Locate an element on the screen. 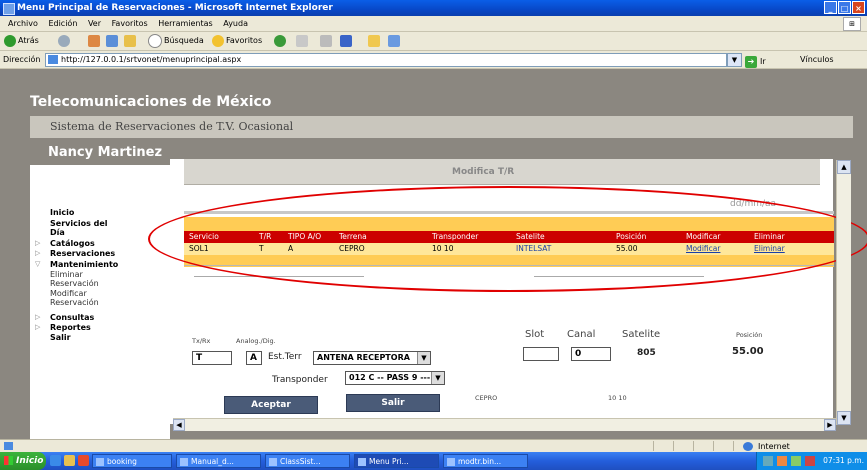 The height and width of the screenshot is (470, 867). scroll-up-icon: ▲ is located at coordinates (844, 167).